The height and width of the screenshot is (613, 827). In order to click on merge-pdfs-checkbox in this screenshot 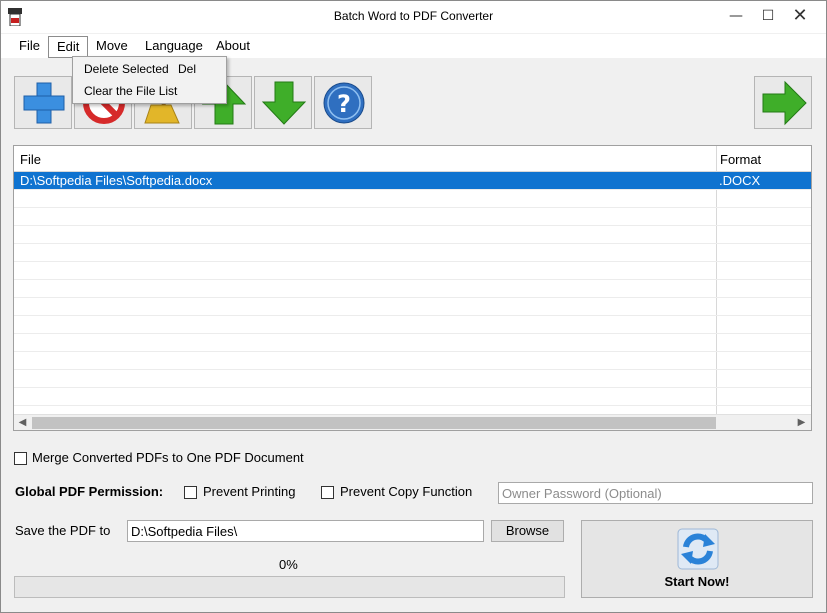, I will do `click(20, 458)`.